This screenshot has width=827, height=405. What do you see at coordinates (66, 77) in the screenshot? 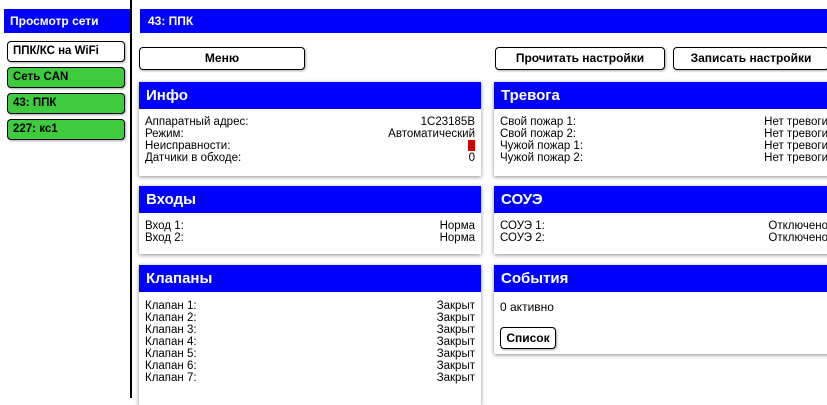
I see `sidebar-item-can-network: Сеть CAN` at bounding box center [66, 77].